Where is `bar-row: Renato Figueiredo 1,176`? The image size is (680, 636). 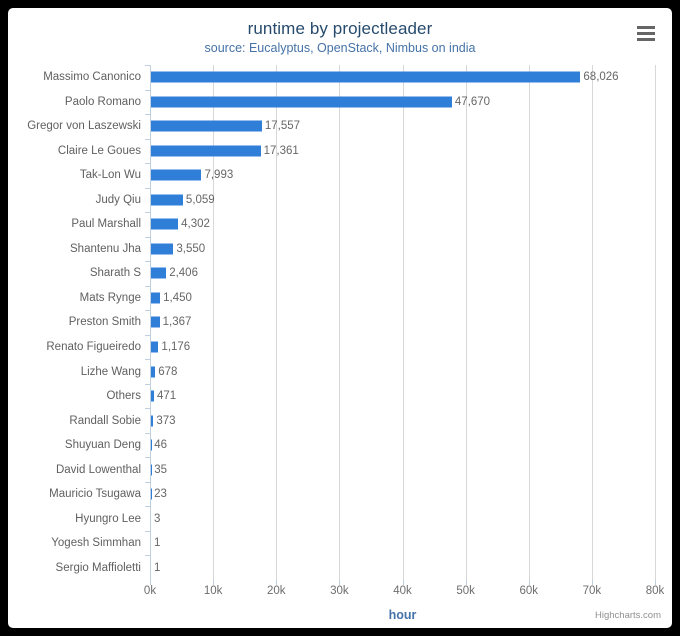 bar-row: Renato Figueiredo 1,176 is located at coordinates (350, 347).